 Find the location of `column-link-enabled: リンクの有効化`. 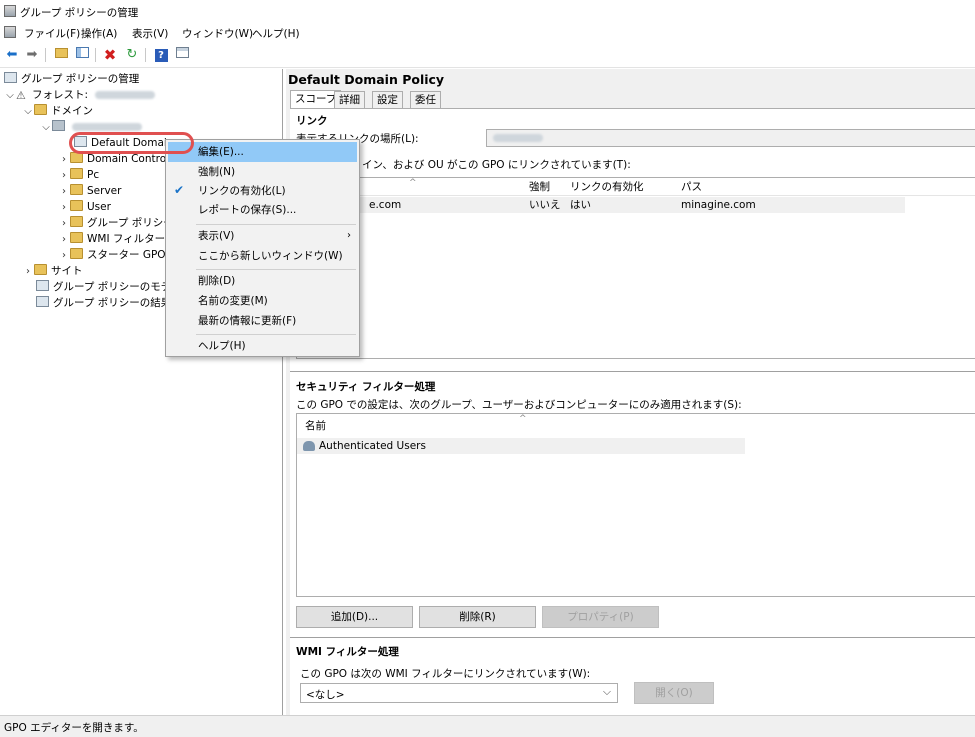

column-link-enabled: リンクの有効化 is located at coordinates (607, 187).